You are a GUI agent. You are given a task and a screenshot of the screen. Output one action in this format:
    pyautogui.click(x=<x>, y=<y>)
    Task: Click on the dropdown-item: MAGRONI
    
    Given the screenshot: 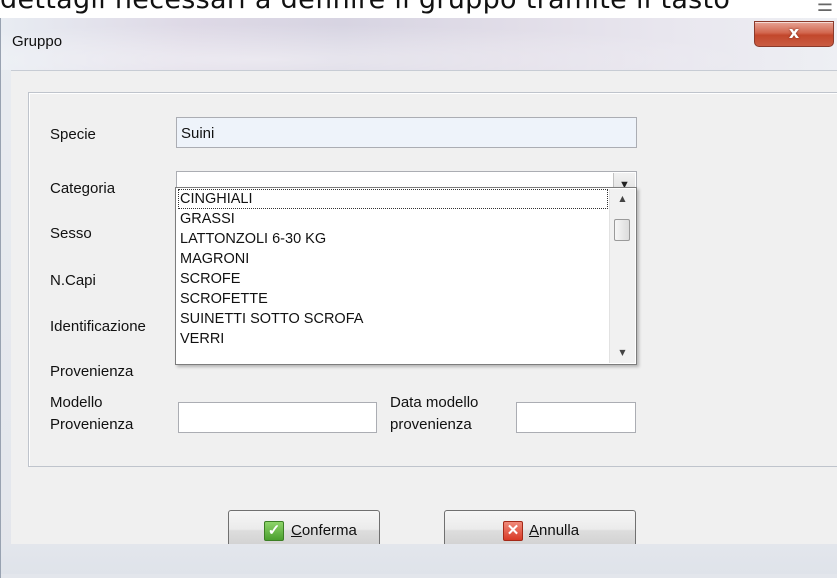 What is the action you would take?
    pyautogui.click(x=393, y=259)
    